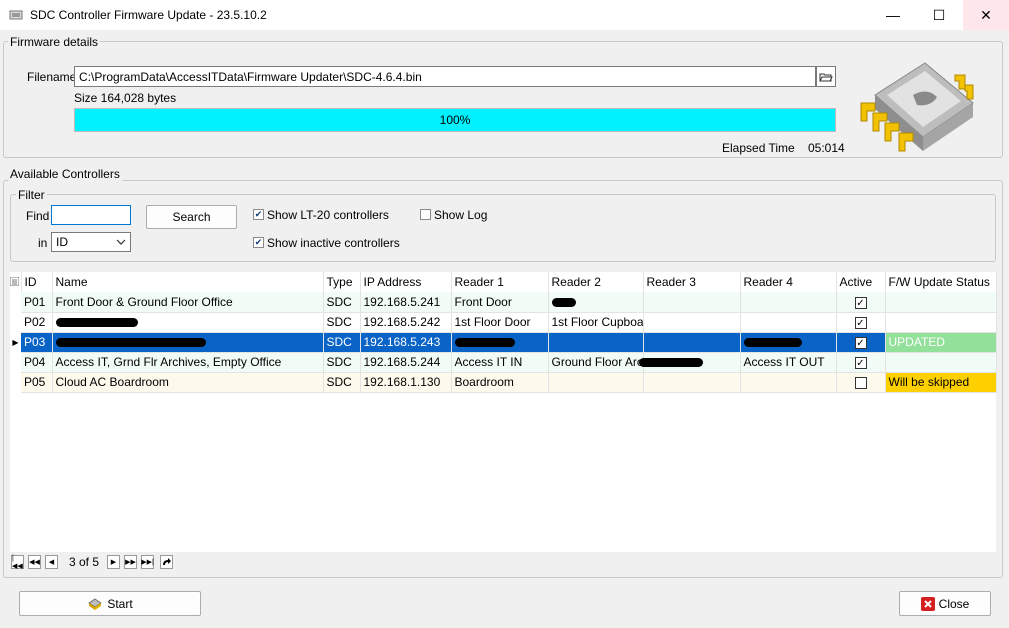 This screenshot has height=628, width=1009. I want to click on active-checkbox, so click(860, 382).